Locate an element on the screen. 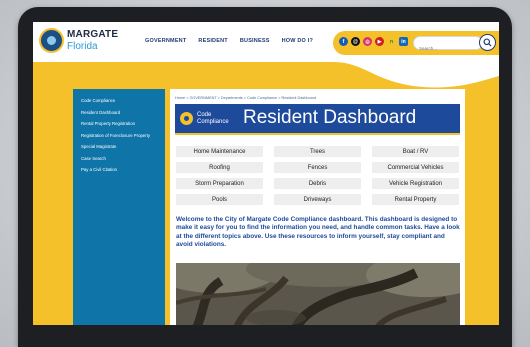 The image size is (530, 347). search-icon is located at coordinates (487, 42).